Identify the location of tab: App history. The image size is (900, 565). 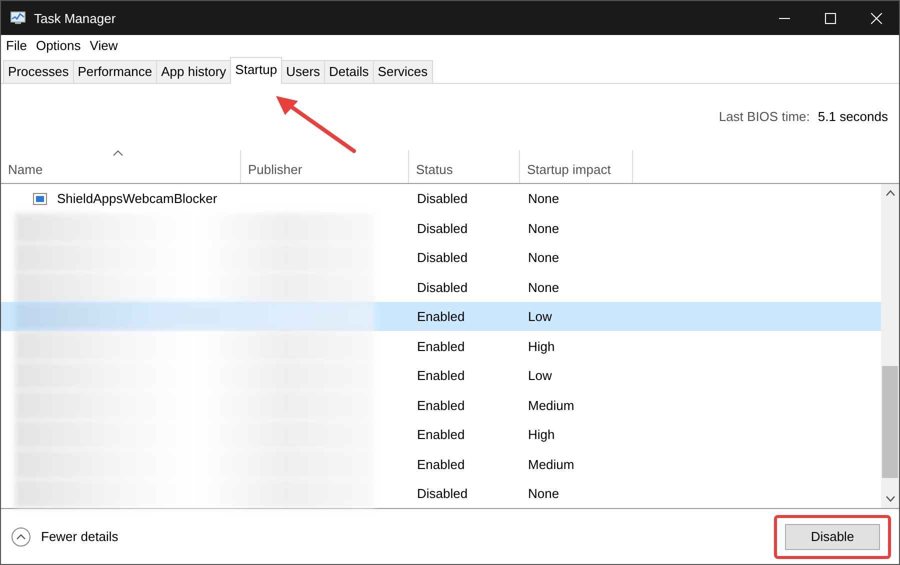
(194, 71).